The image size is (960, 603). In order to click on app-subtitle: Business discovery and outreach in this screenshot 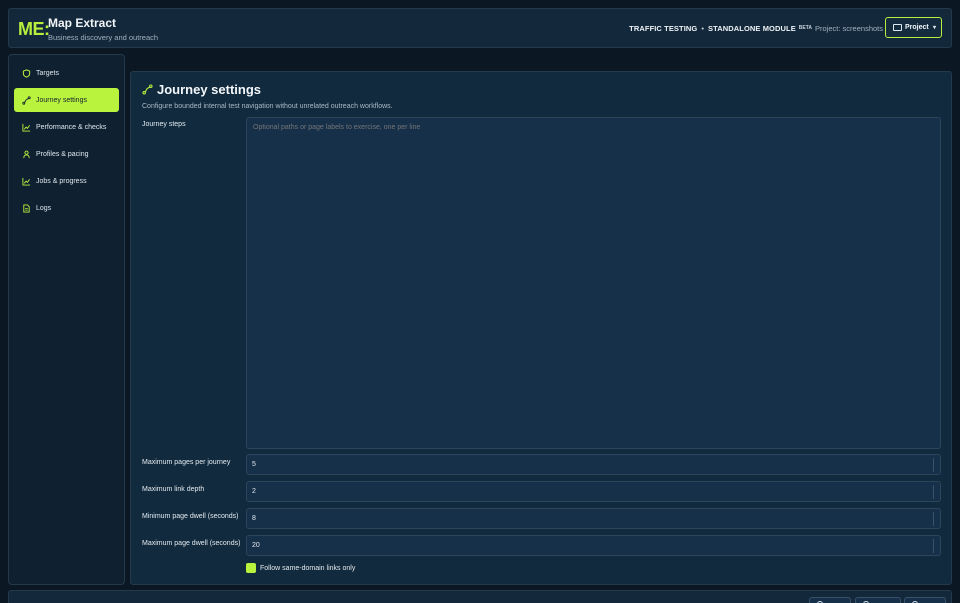, I will do `click(103, 37)`.